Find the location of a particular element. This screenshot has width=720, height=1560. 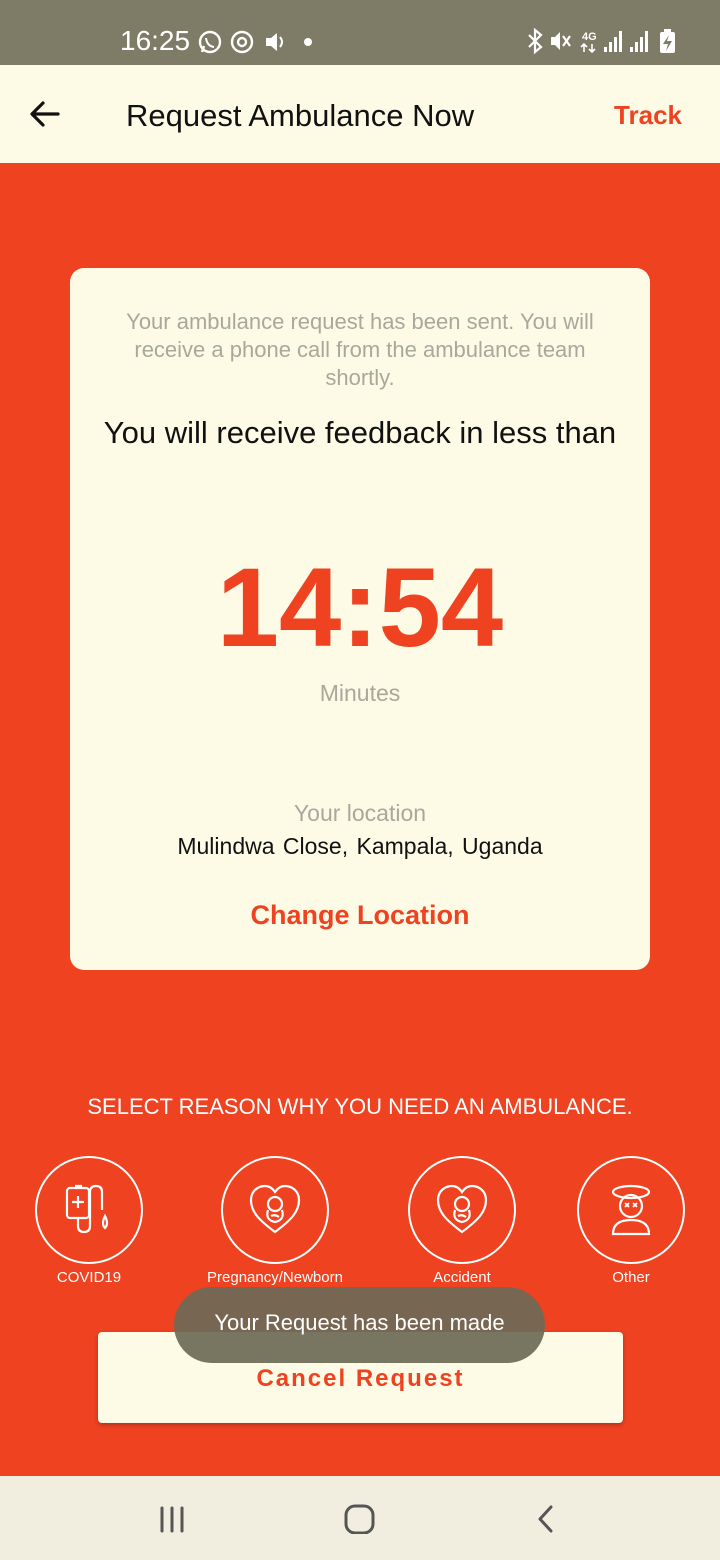

bluetooth-icon is located at coordinates (535, 41).